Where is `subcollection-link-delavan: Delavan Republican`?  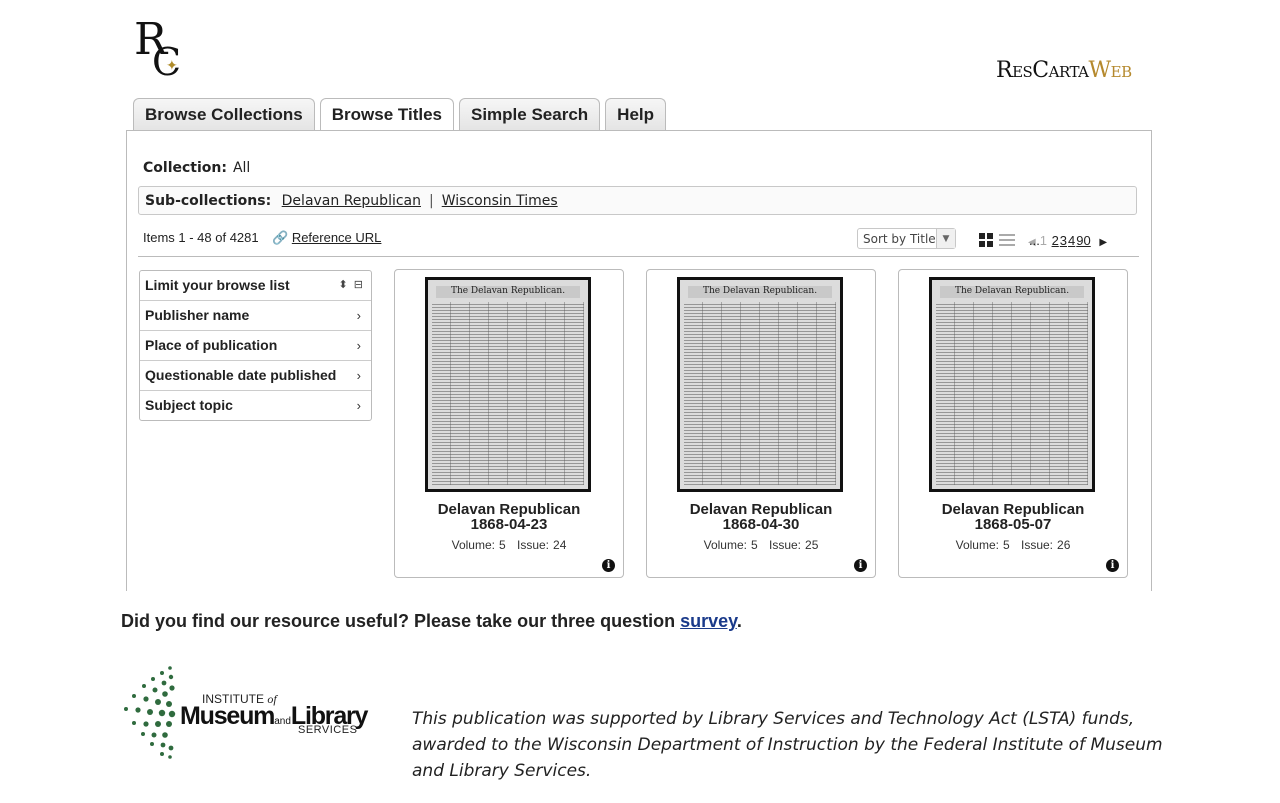 subcollection-link-delavan: Delavan Republican is located at coordinates (351, 201).